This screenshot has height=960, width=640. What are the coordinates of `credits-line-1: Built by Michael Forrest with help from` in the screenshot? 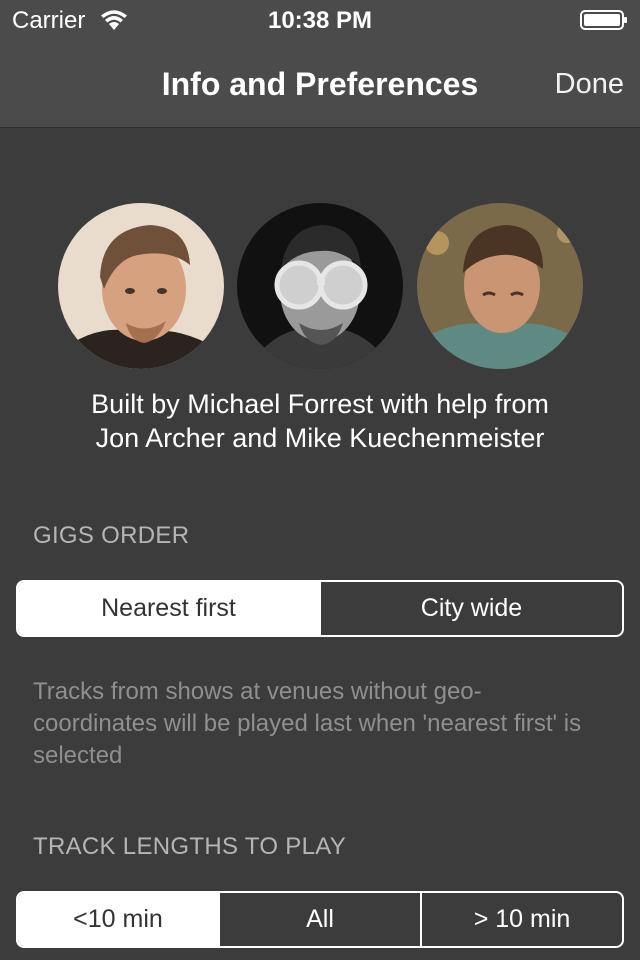 It's located at (320, 404).